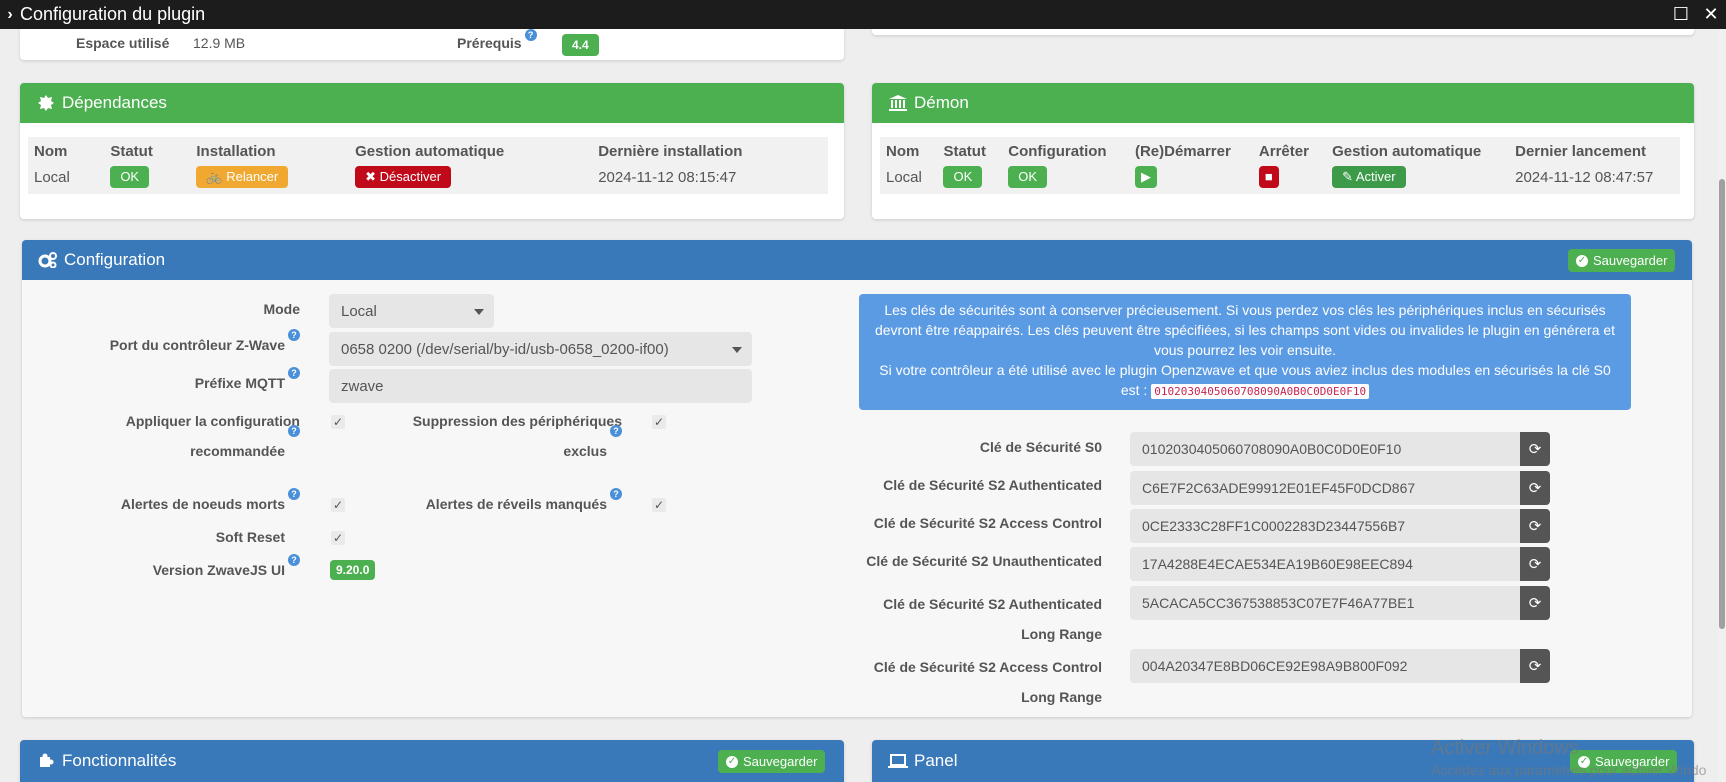 This screenshot has width=1726, height=782. I want to click on dead-nodes-label: Alertes de noeuds morts?, so click(180, 501).